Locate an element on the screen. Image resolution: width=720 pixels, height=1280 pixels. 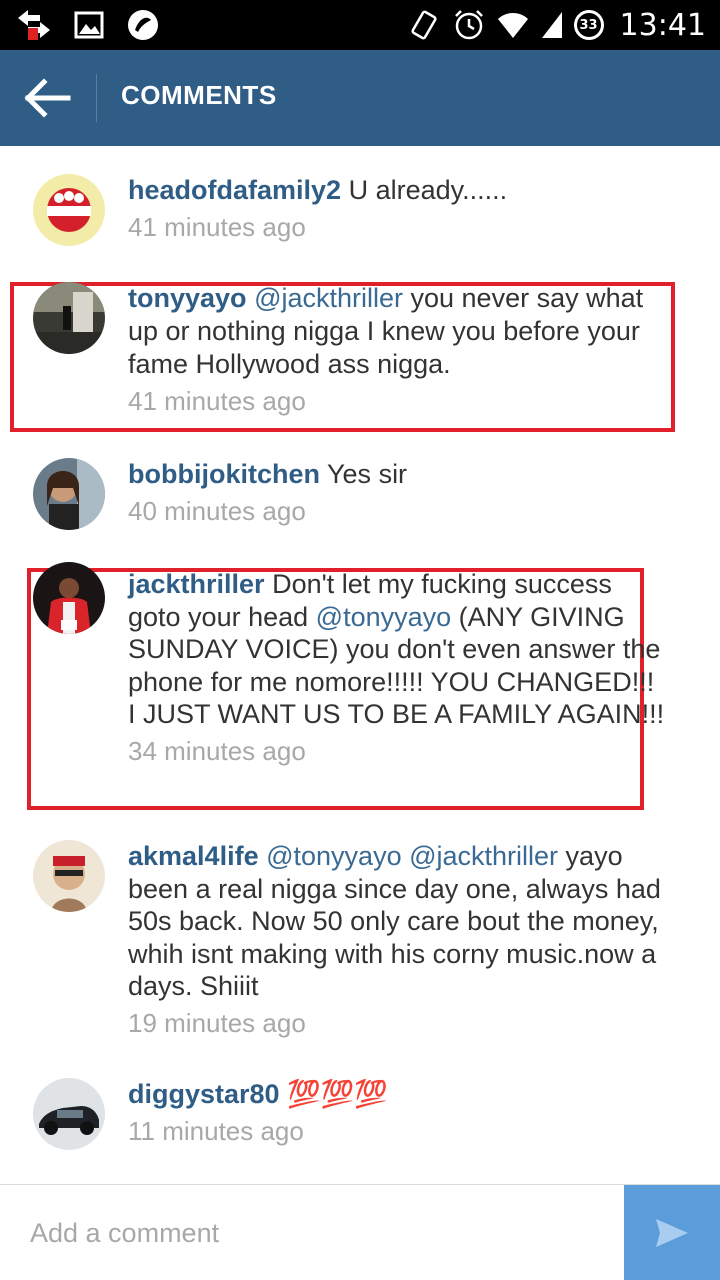
comment-username: bobbijokitchen is located at coordinates (224, 474).